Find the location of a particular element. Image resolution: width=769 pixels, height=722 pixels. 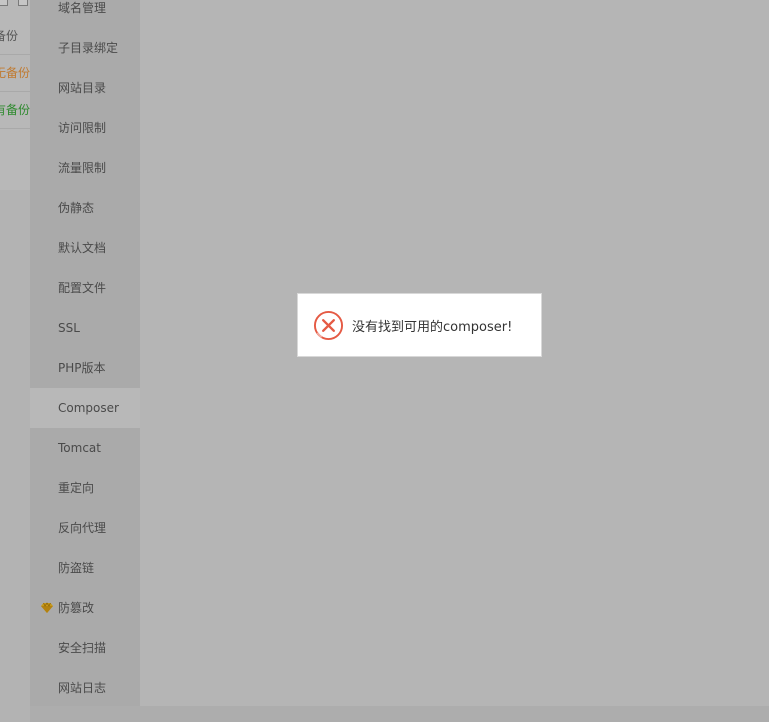

sidebar-item-domain-management: 域名管理 is located at coordinates (85, 14).